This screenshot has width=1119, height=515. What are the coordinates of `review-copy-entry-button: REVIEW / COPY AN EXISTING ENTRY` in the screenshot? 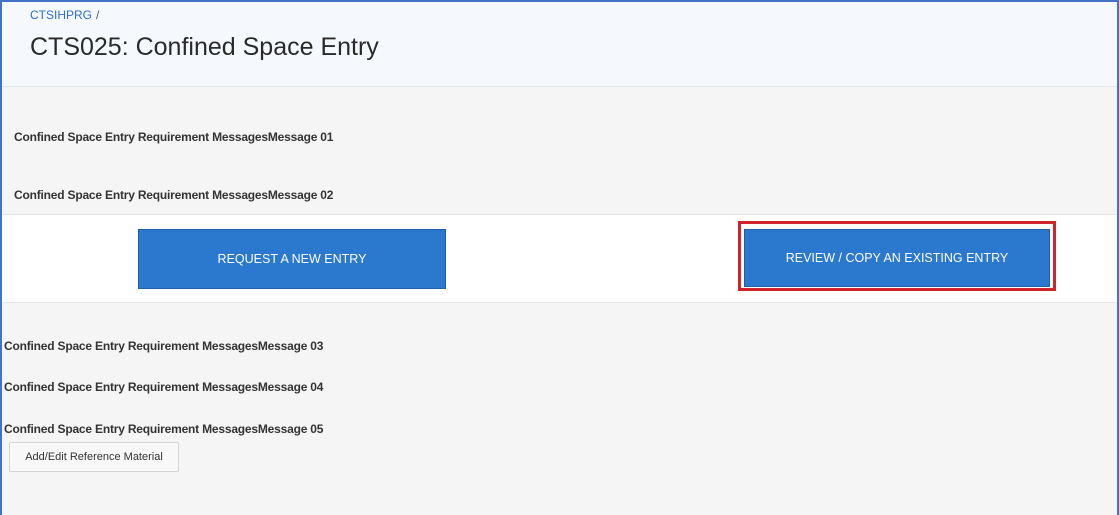 It's located at (897, 258).